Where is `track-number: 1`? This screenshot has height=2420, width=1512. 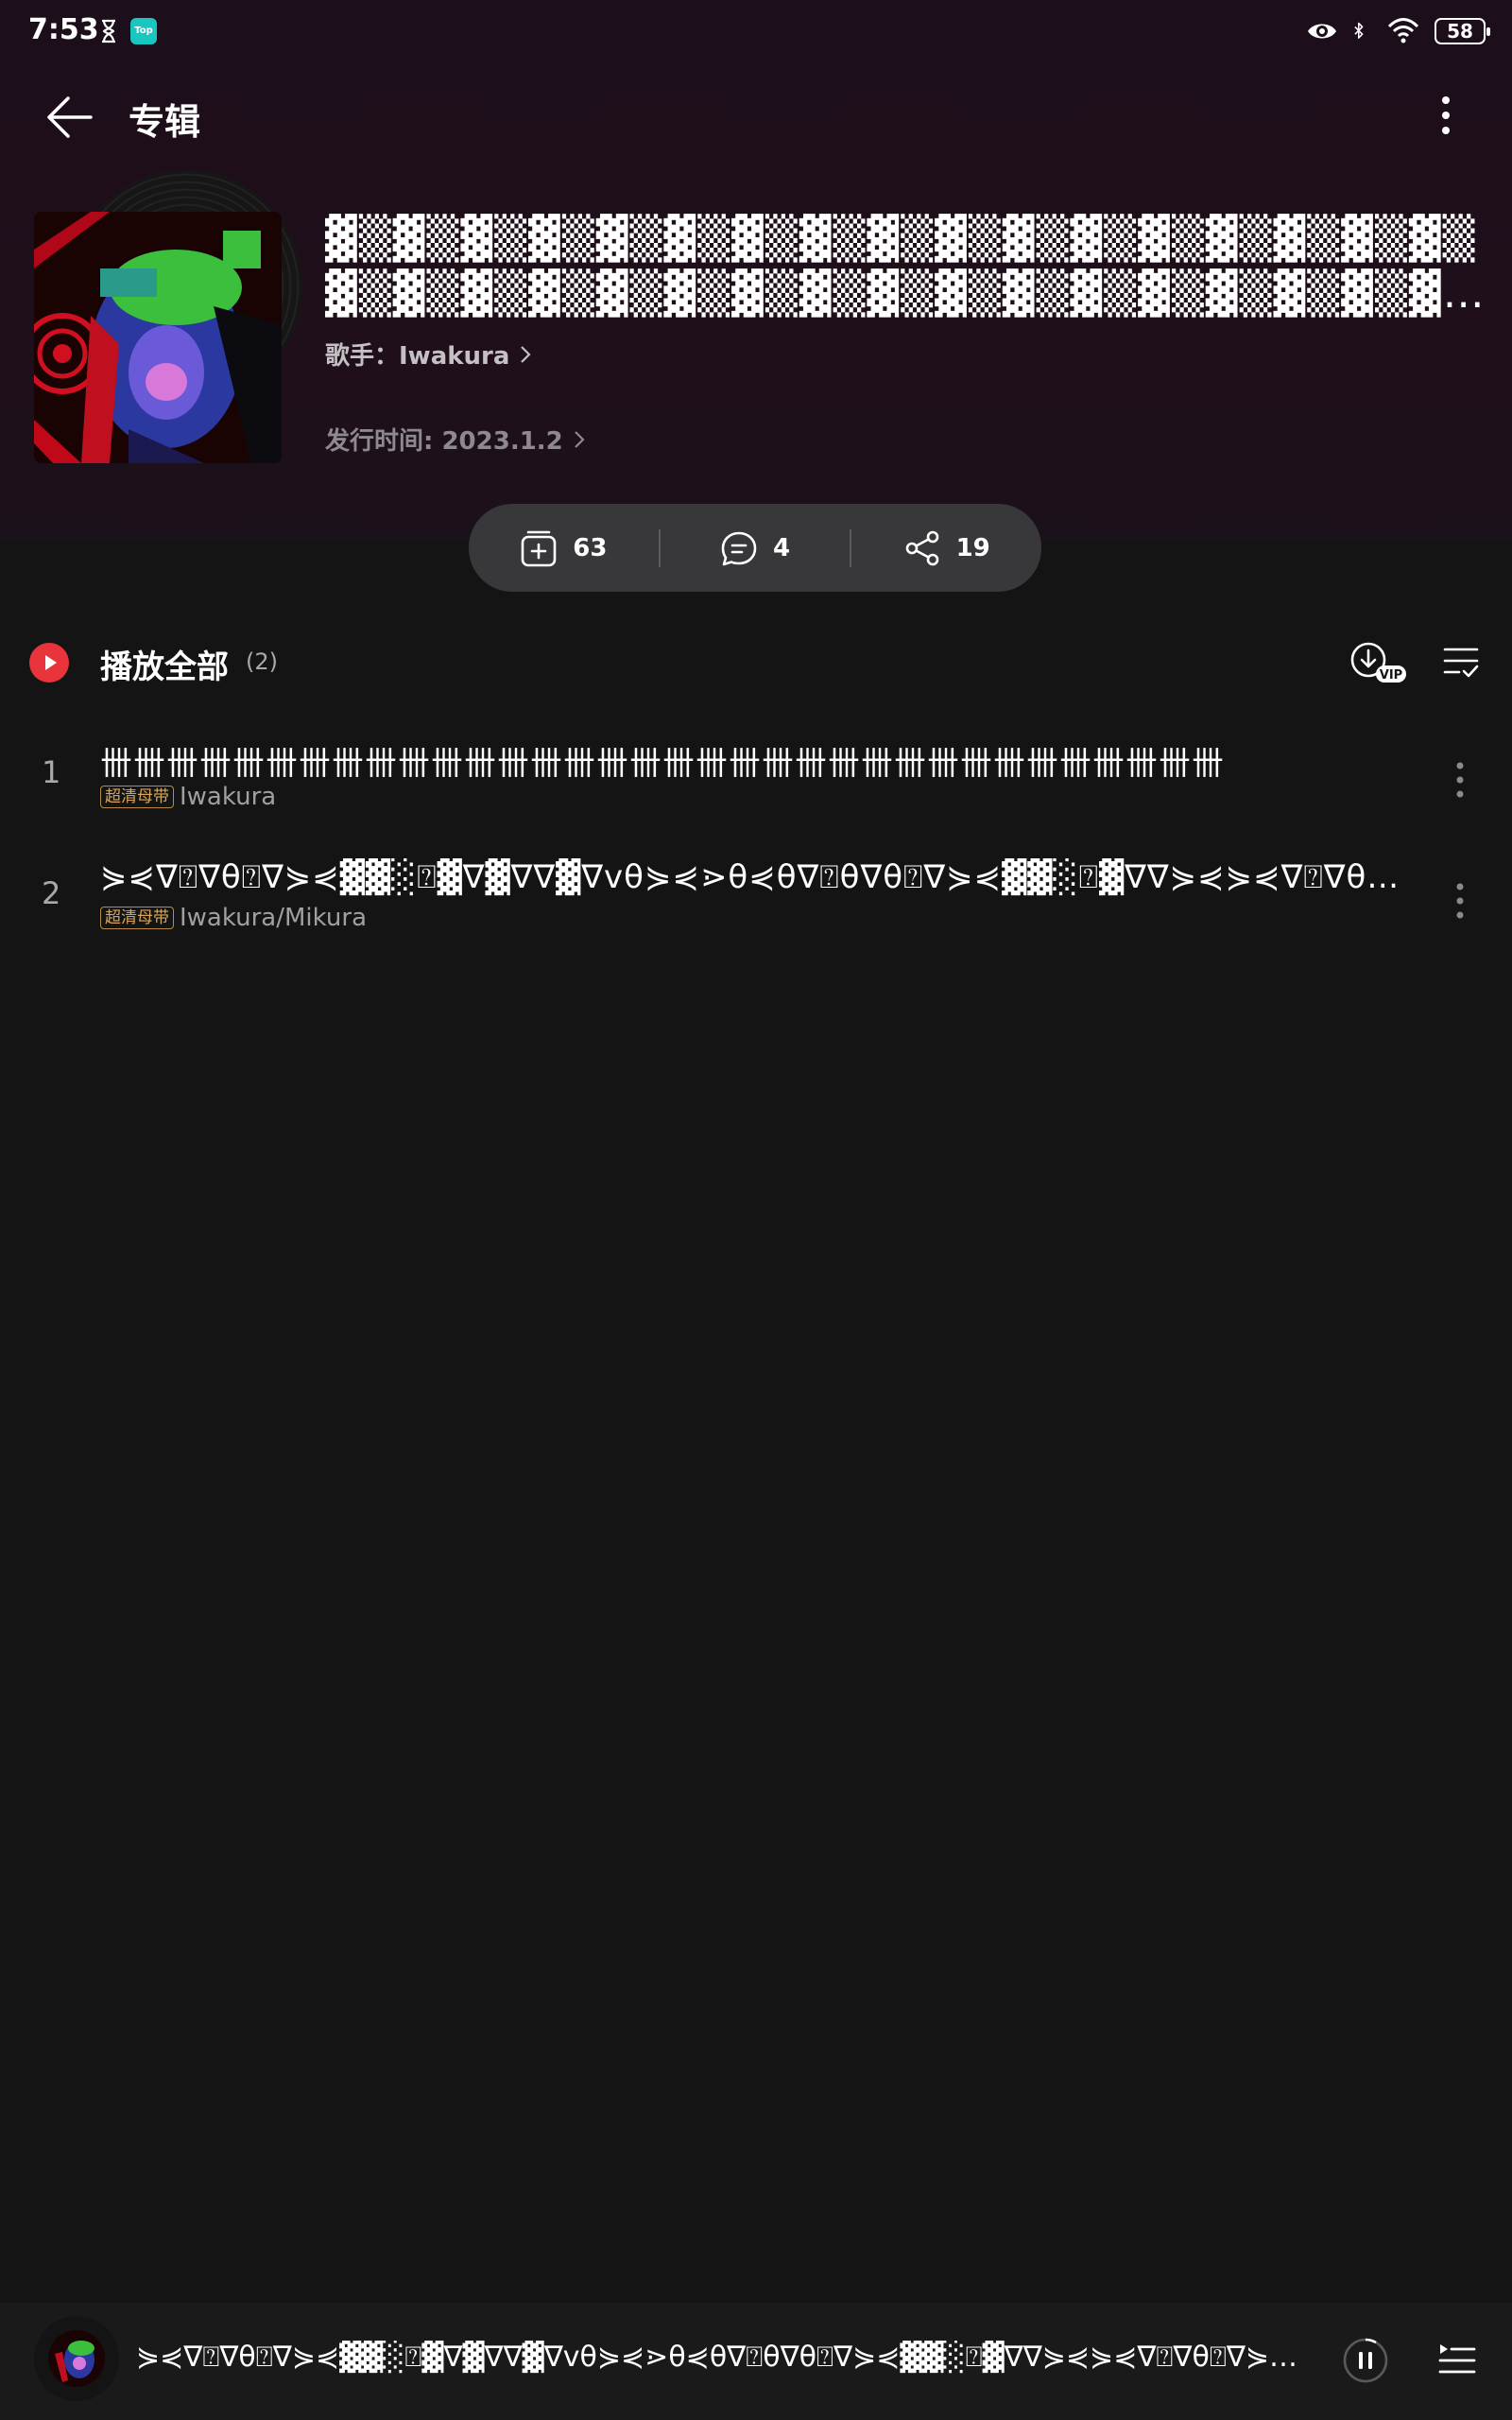
track-number: 1 is located at coordinates (51, 772).